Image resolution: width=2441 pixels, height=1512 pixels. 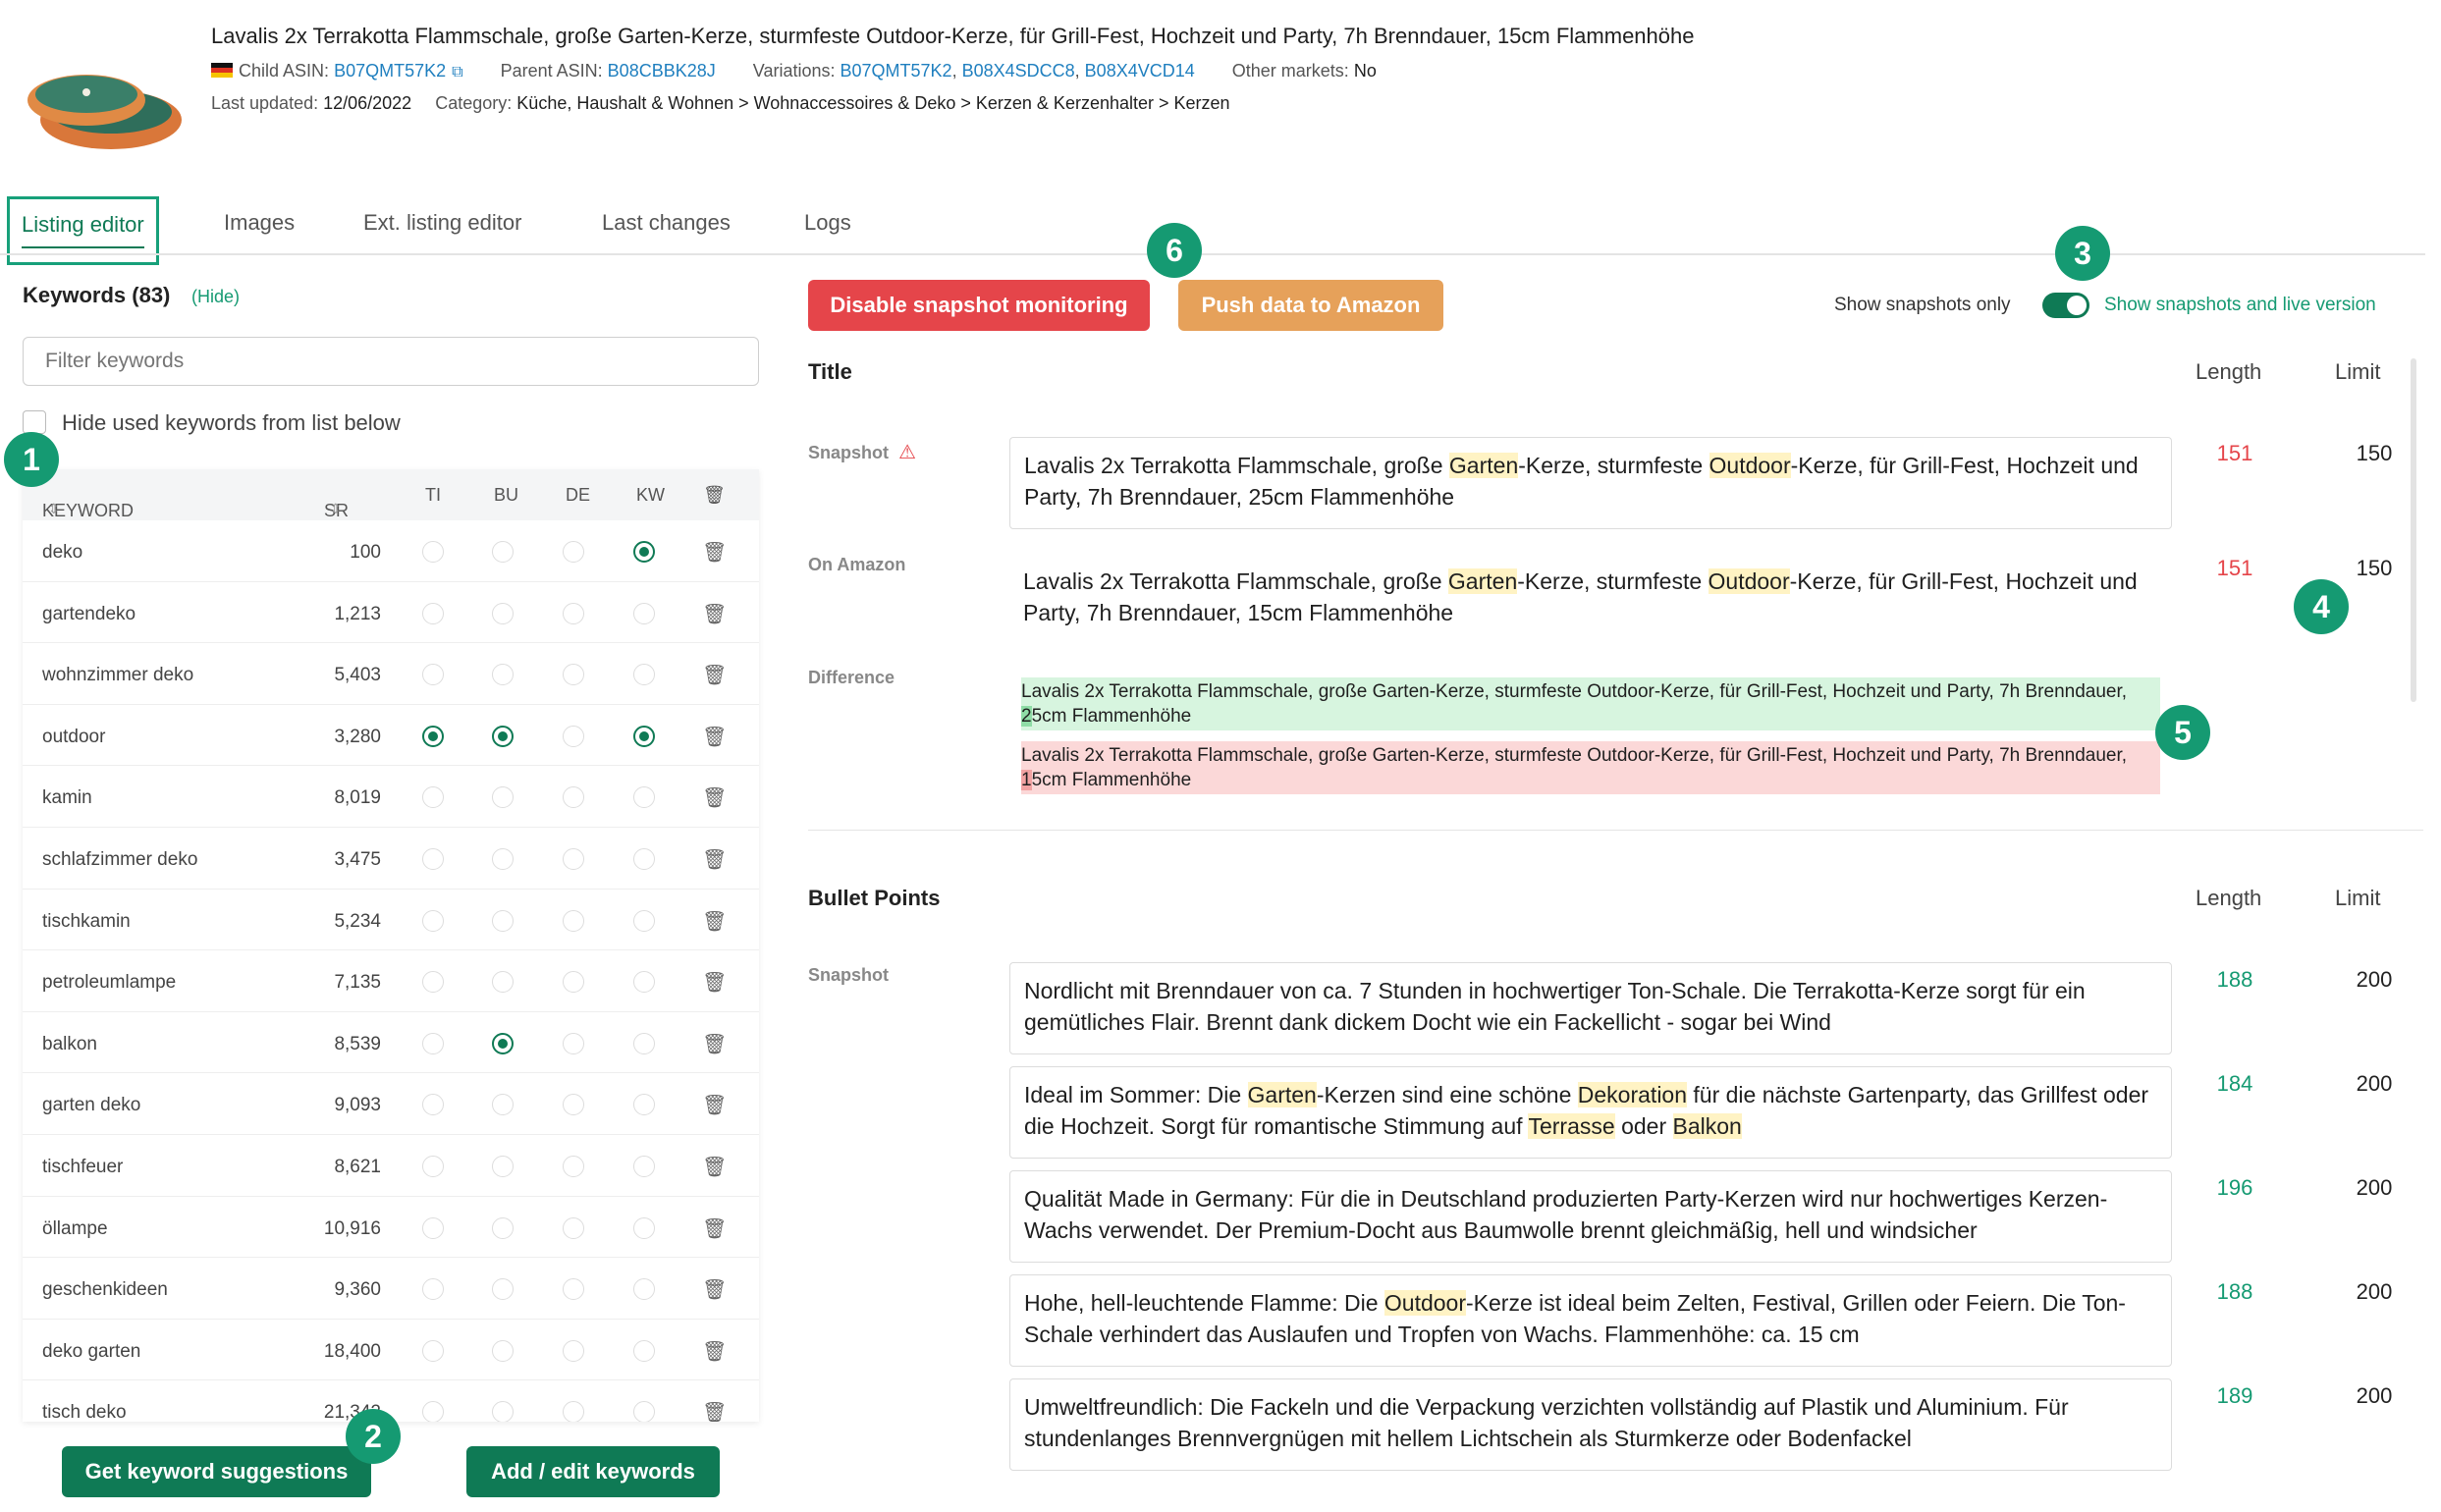 I want to click on parent-asin-link: B08CBBK28J, so click(x=662, y=71).